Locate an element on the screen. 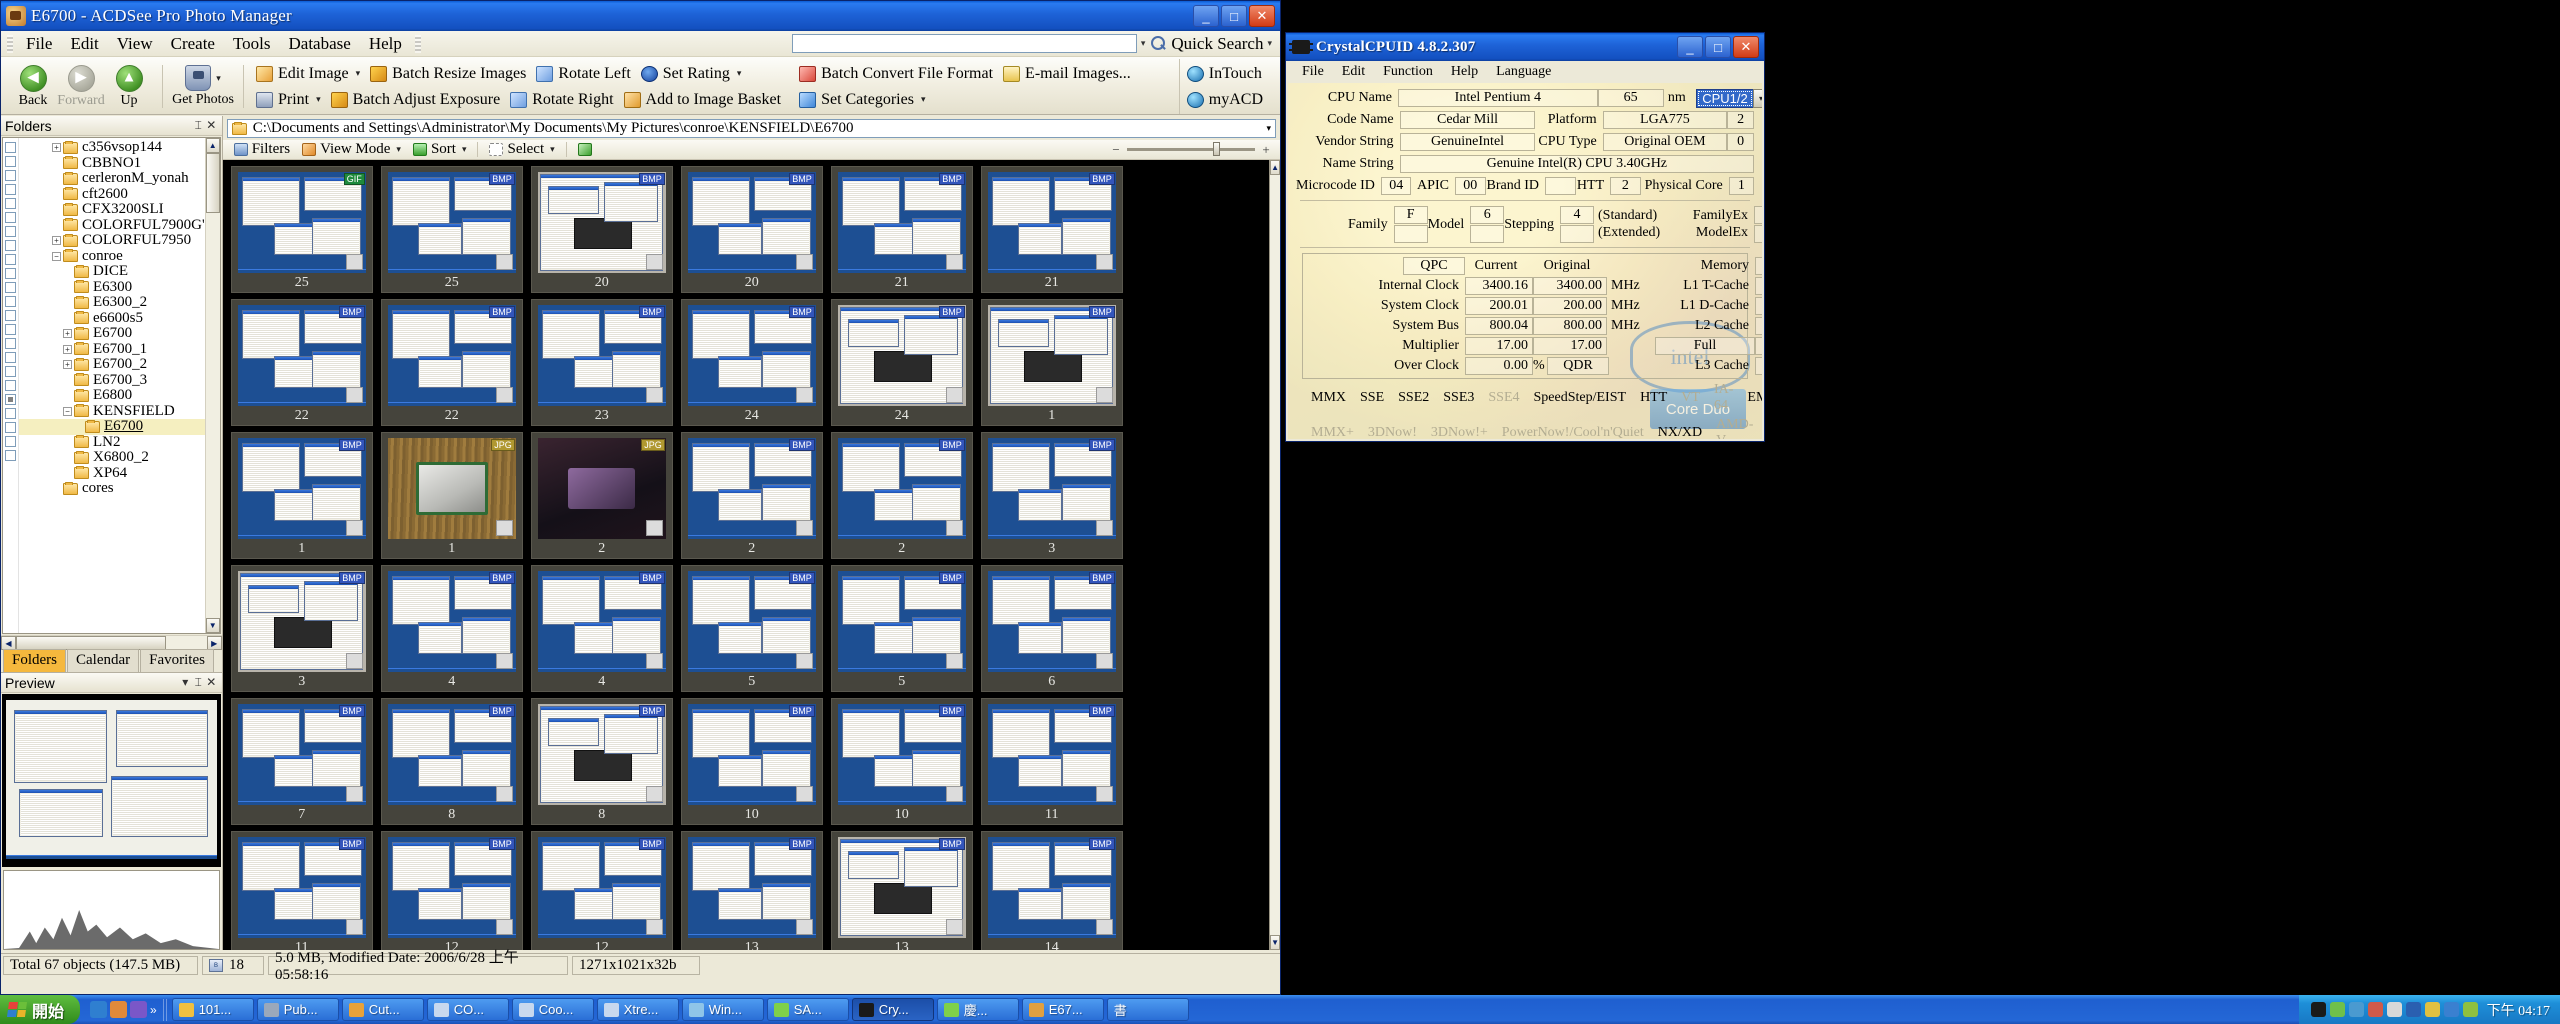  thumbnail-cell: BMP 21 is located at coordinates (901, 229).